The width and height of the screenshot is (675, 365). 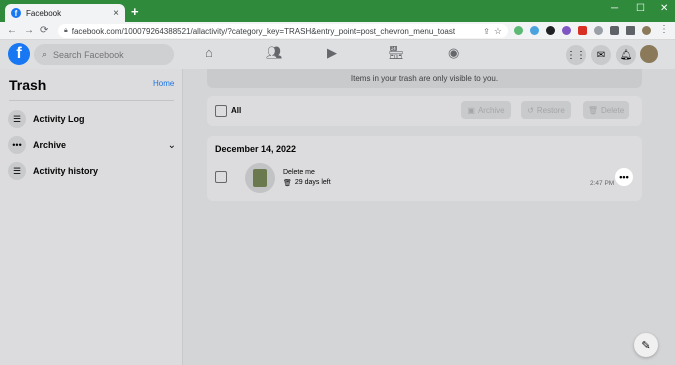 What do you see at coordinates (664, 8) in the screenshot?
I see `close-window-button: ✕` at bounding box center [664, 8].